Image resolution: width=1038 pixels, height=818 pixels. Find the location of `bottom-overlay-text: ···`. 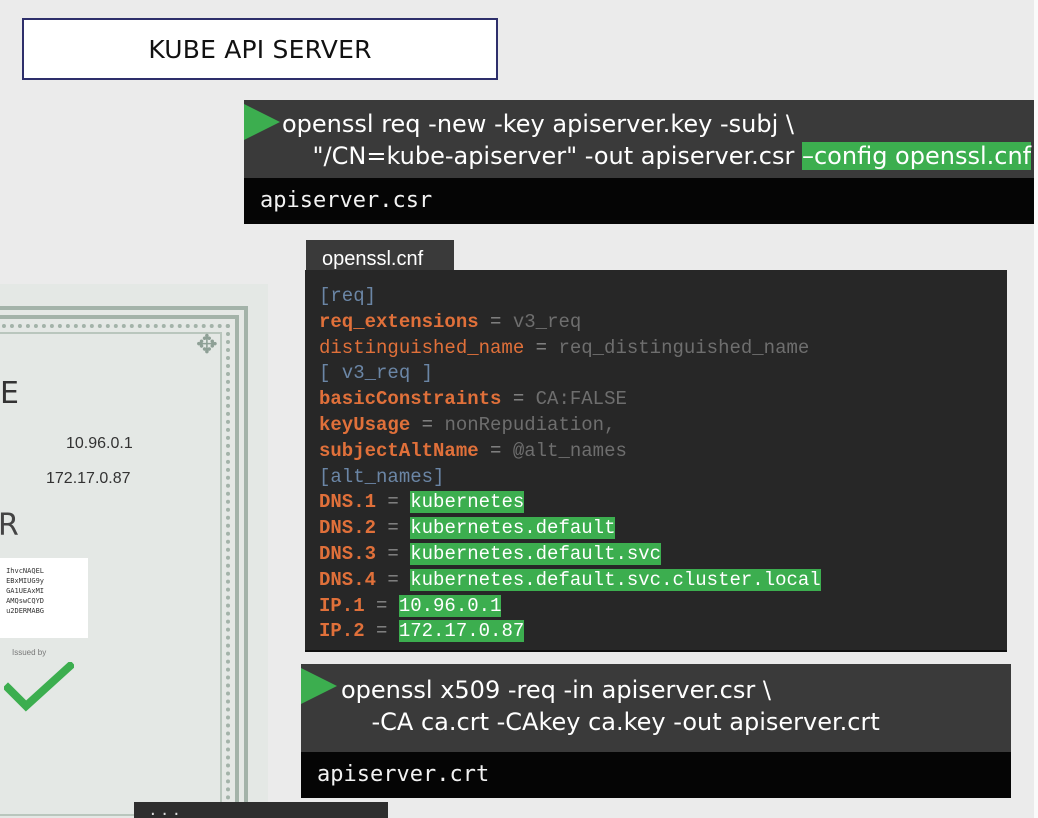

bottom-overlay-text: ··· is located at coordinates (168, 811).